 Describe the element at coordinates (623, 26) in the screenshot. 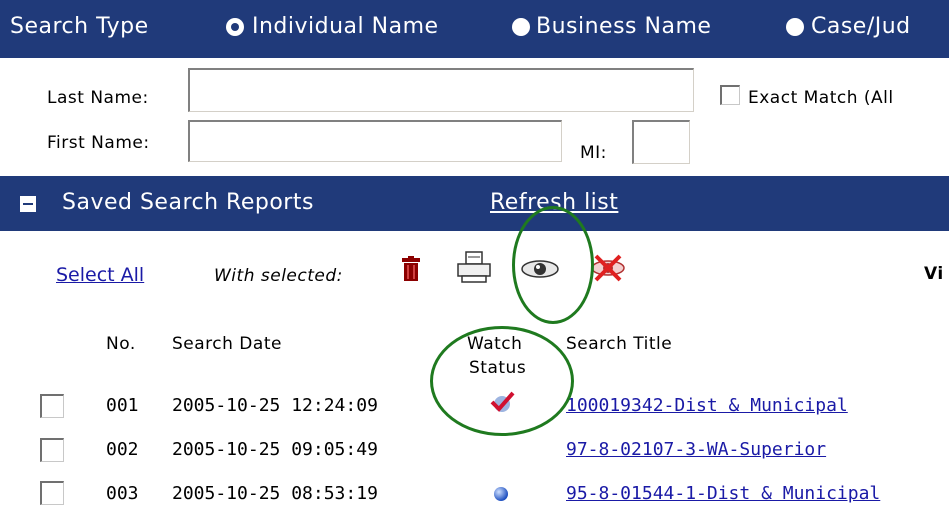

I see `radio-business-name-label: Business Name` at that location.